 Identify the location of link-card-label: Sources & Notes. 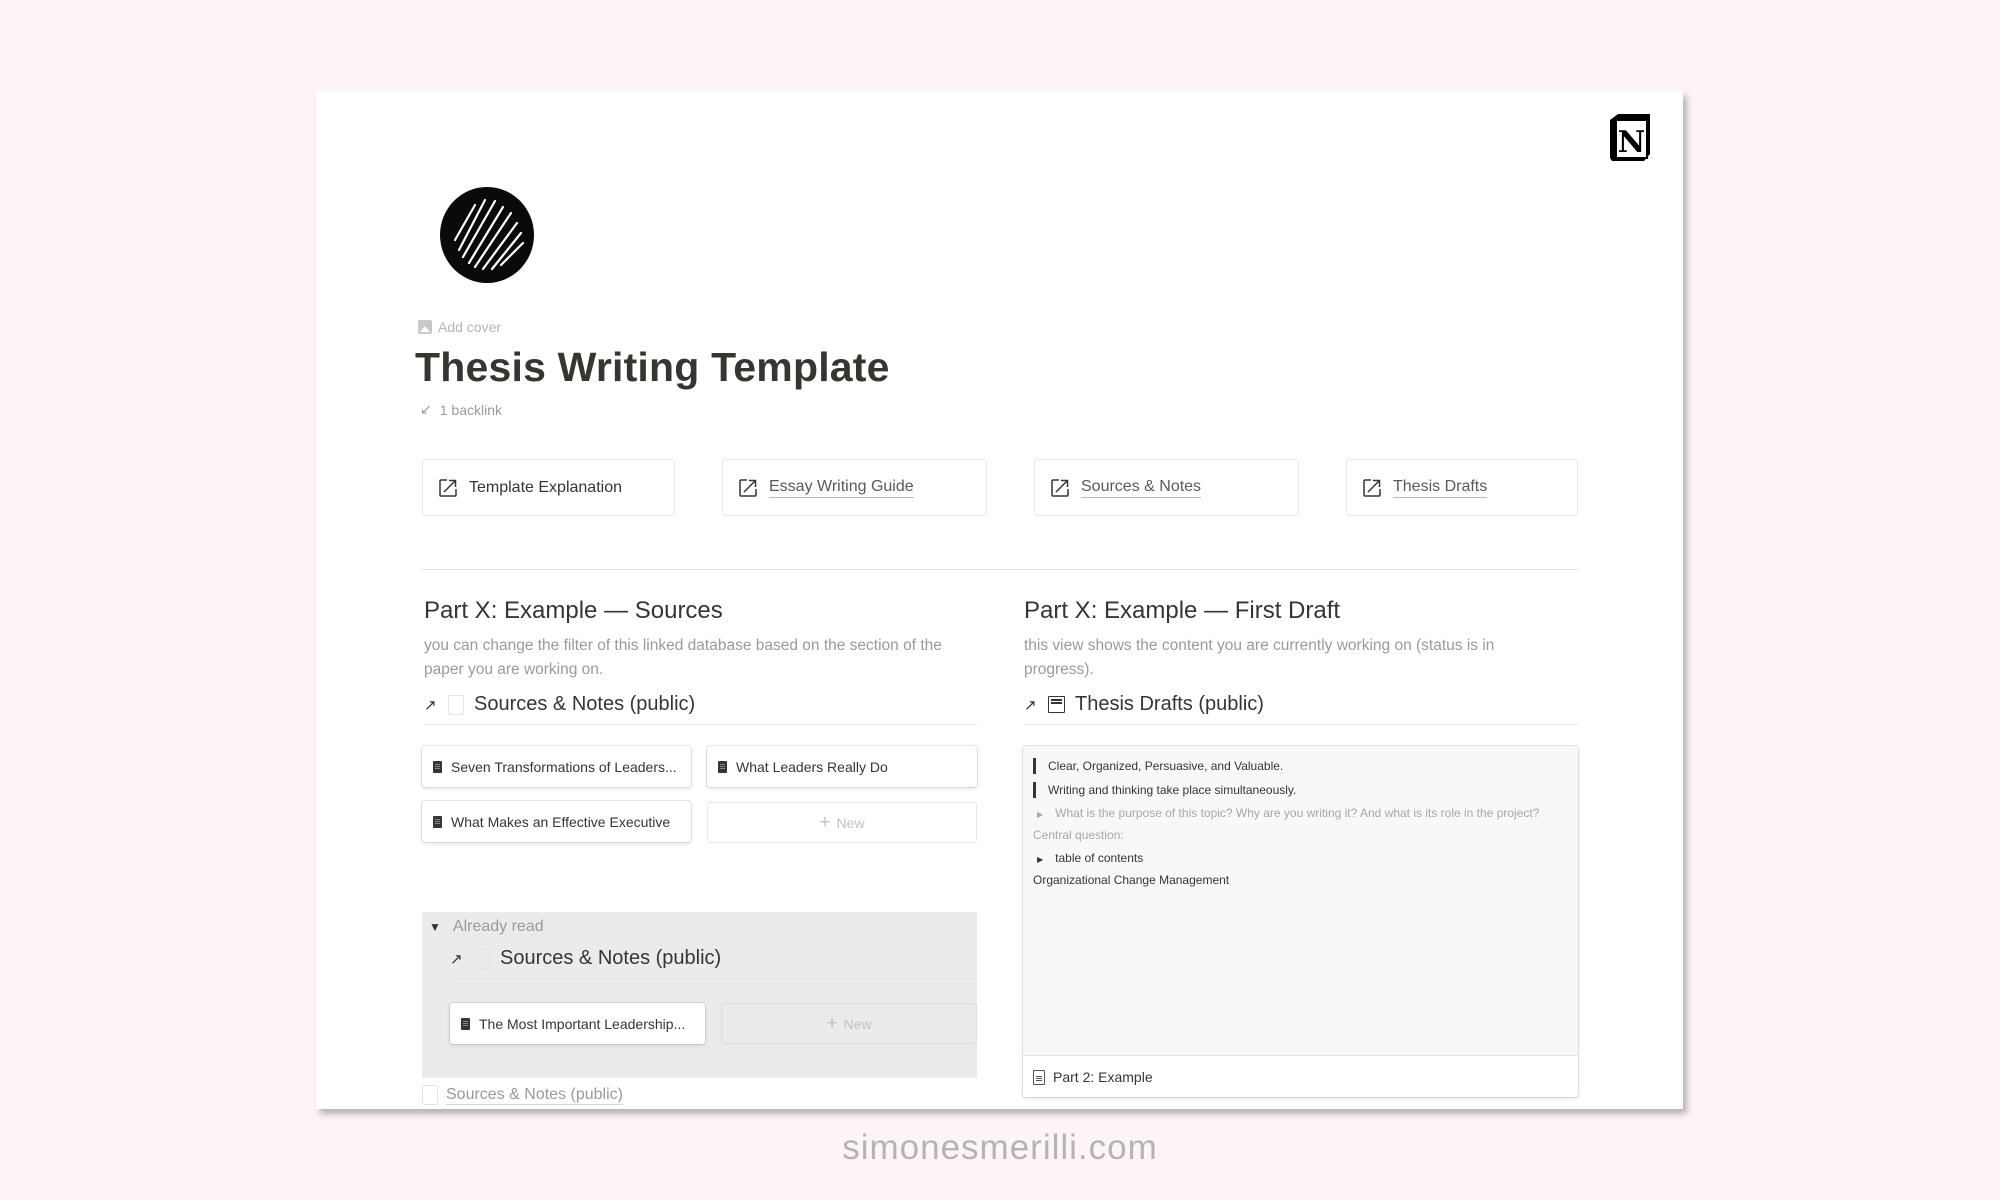
(1141, 487).